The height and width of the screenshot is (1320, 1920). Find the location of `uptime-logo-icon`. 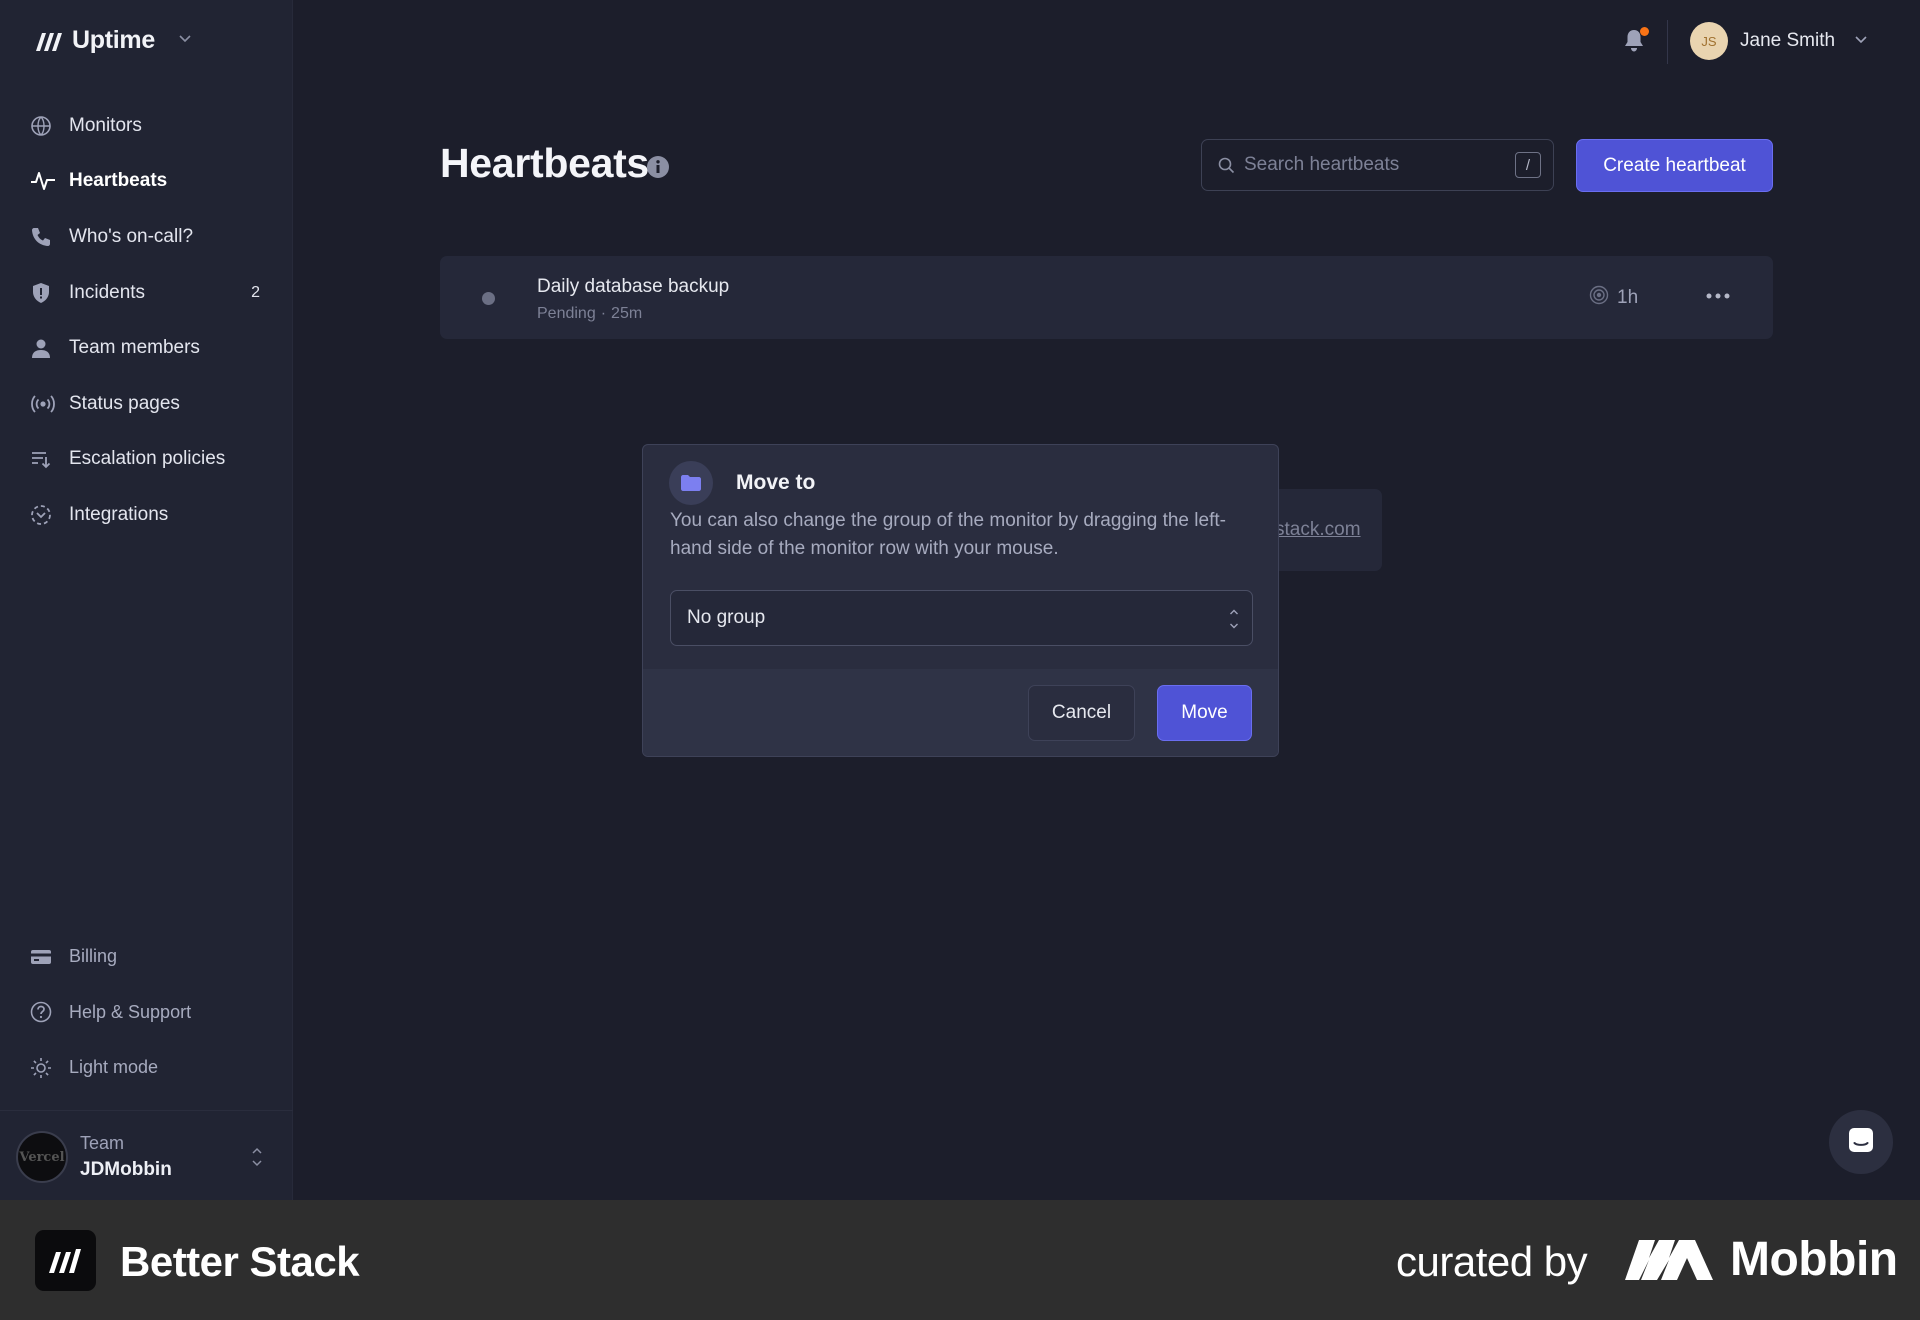

uptime-logo-icon is located at coordinates (49, 41).